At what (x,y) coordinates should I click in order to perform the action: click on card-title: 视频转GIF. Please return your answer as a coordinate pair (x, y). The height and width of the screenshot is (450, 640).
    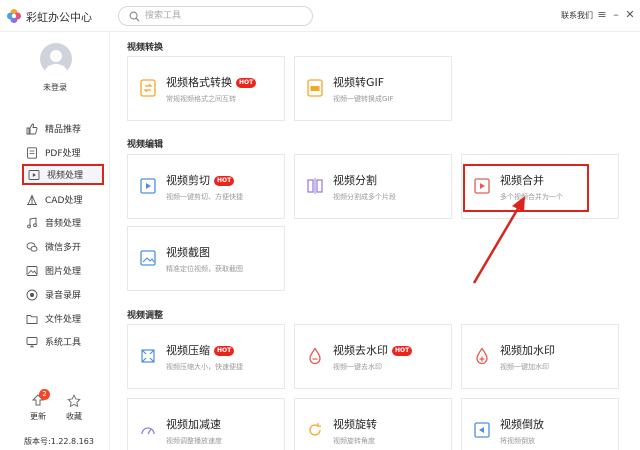
    Looking at the image, I should click on (359, 82).